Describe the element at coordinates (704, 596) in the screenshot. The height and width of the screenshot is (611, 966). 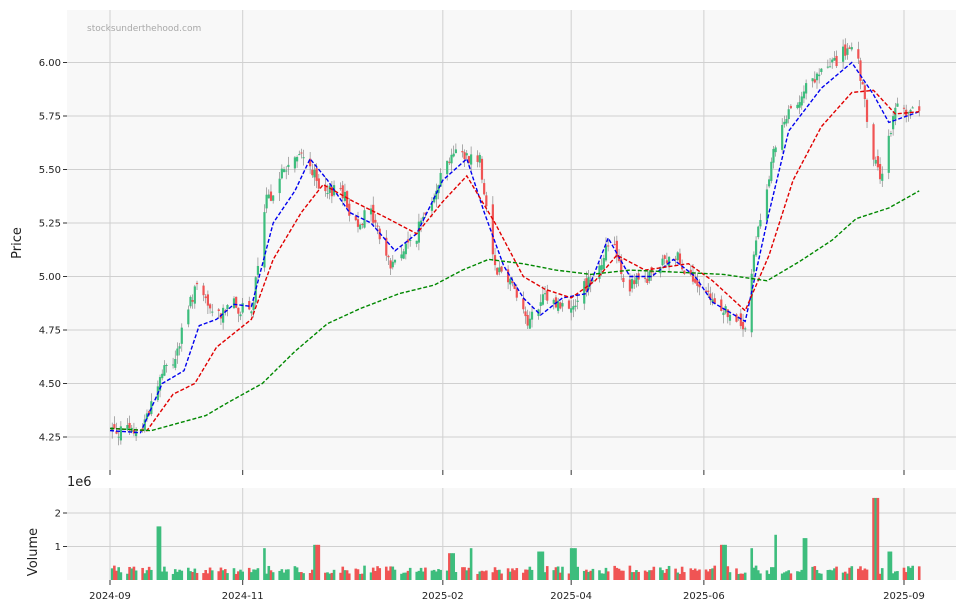
I see `x-tick-label: 2025-06` at that location.